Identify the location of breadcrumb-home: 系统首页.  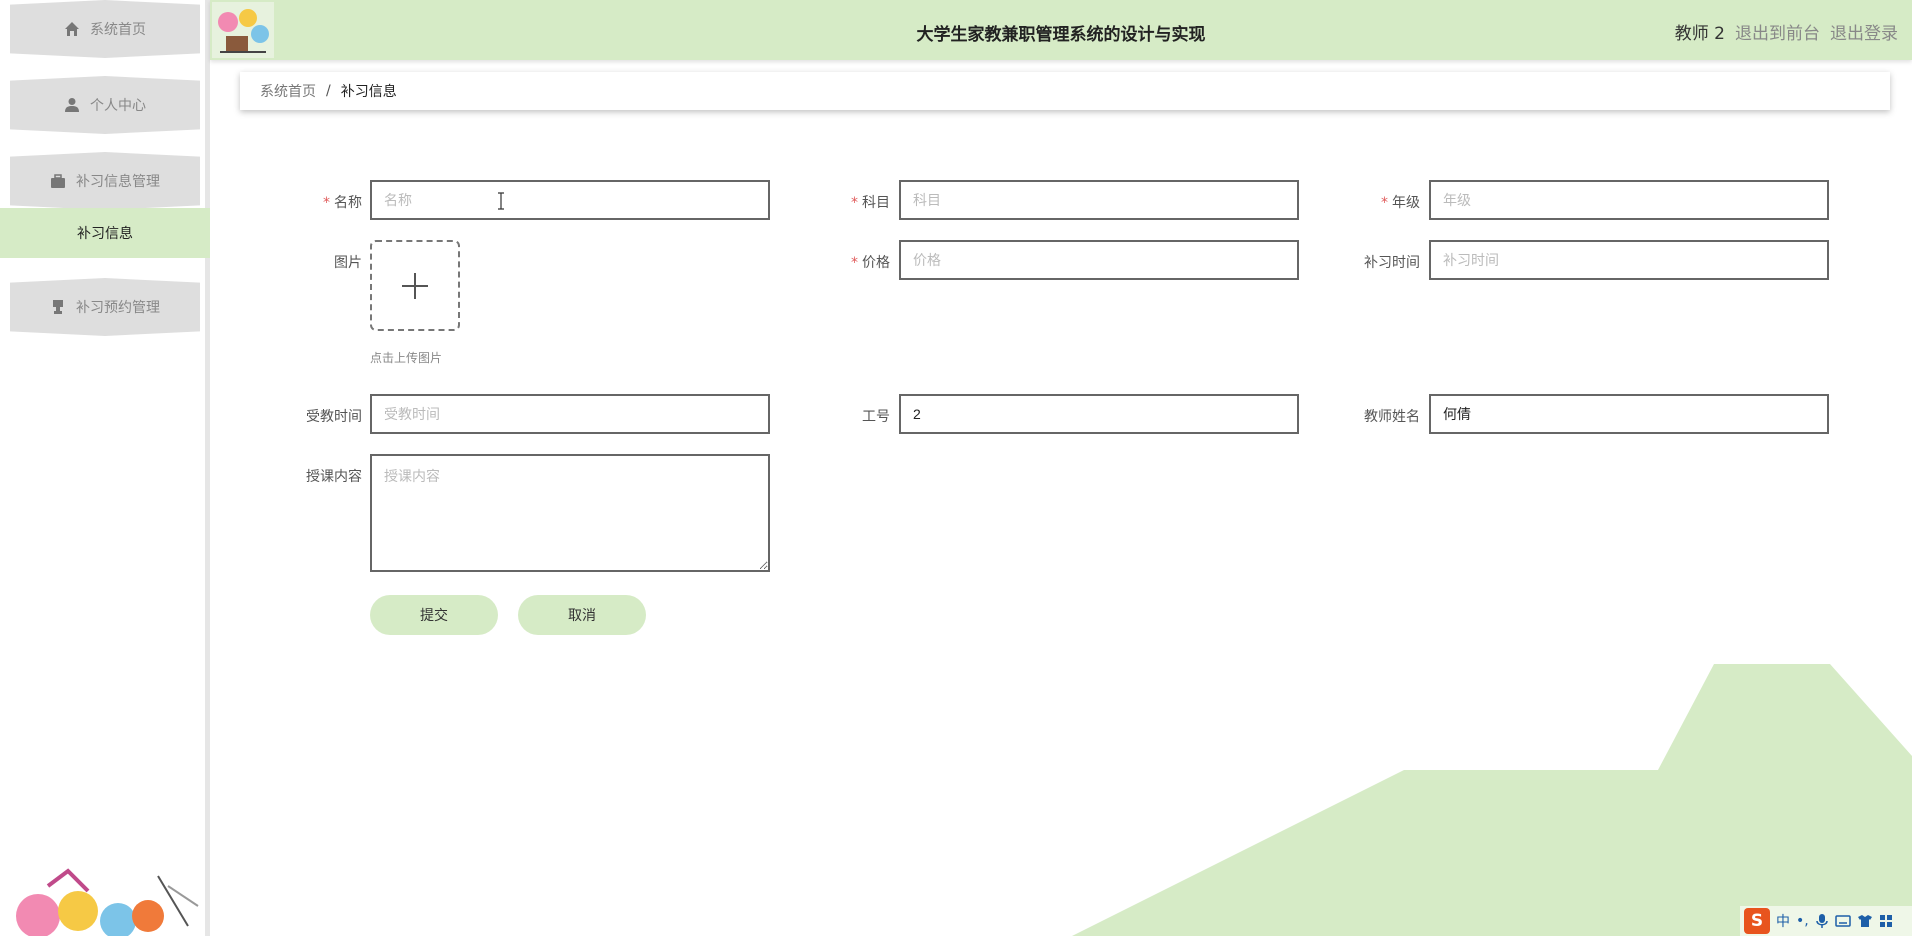
(288, 91).